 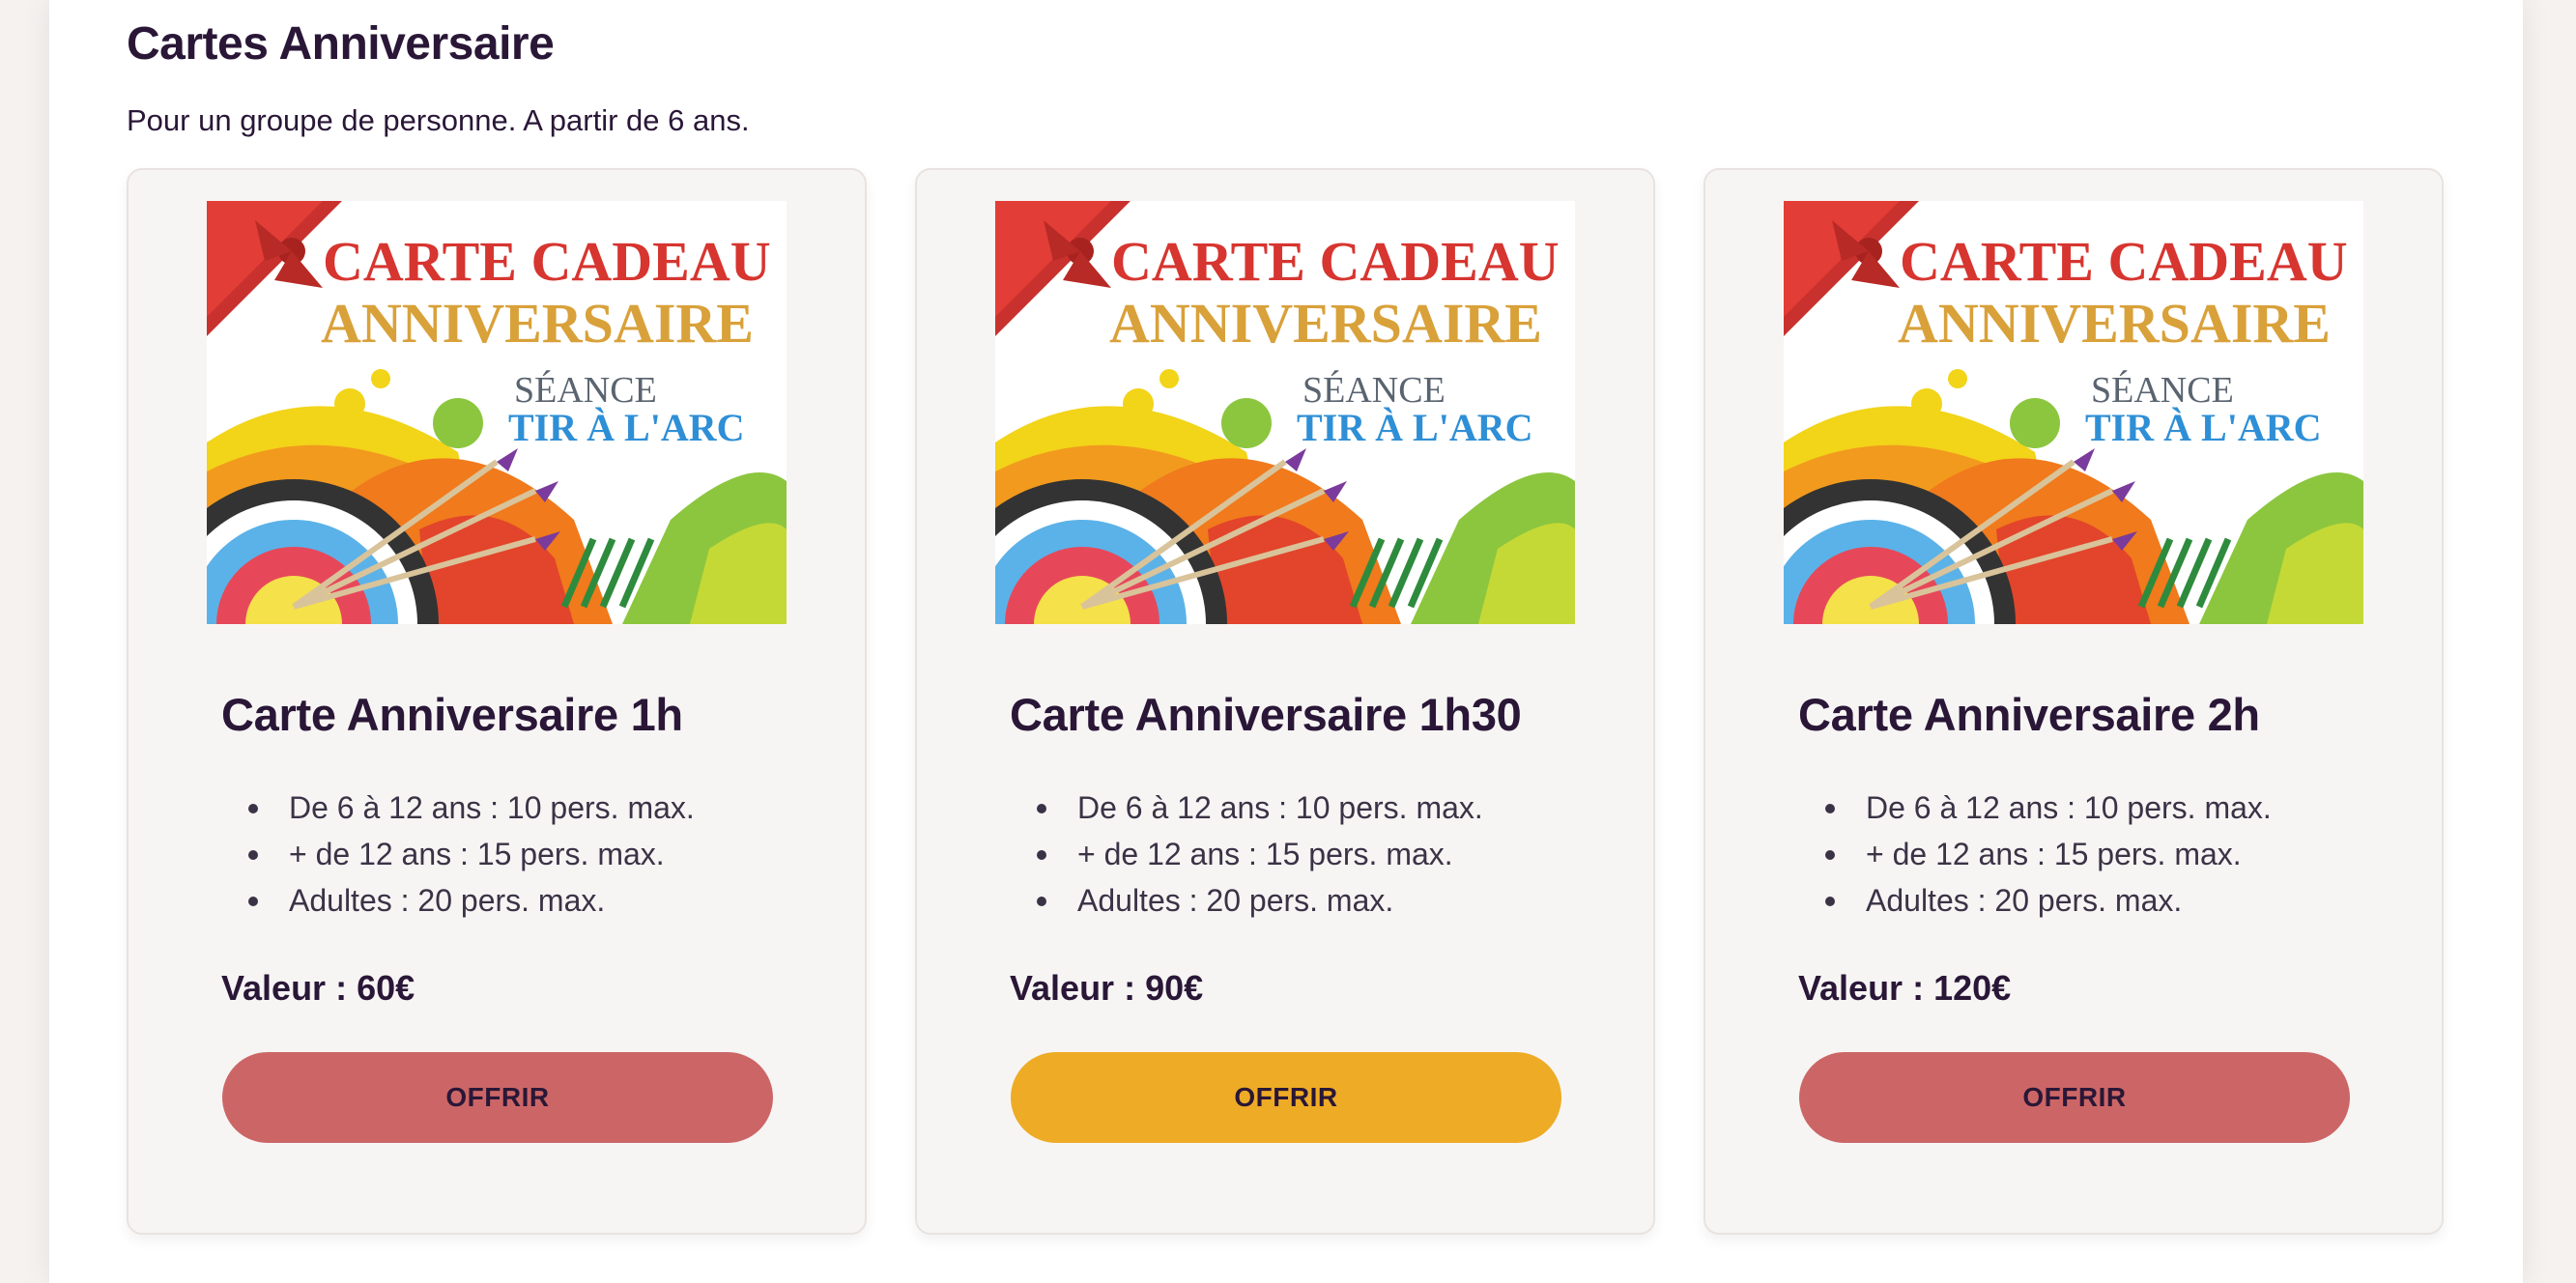 I want to click on card-price: Valeur : 60€, so click(x=318, y=988).